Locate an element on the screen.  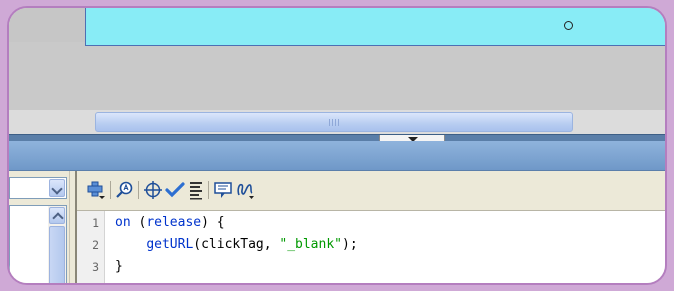
actions-toolbar is located at coordinates (371, 191).